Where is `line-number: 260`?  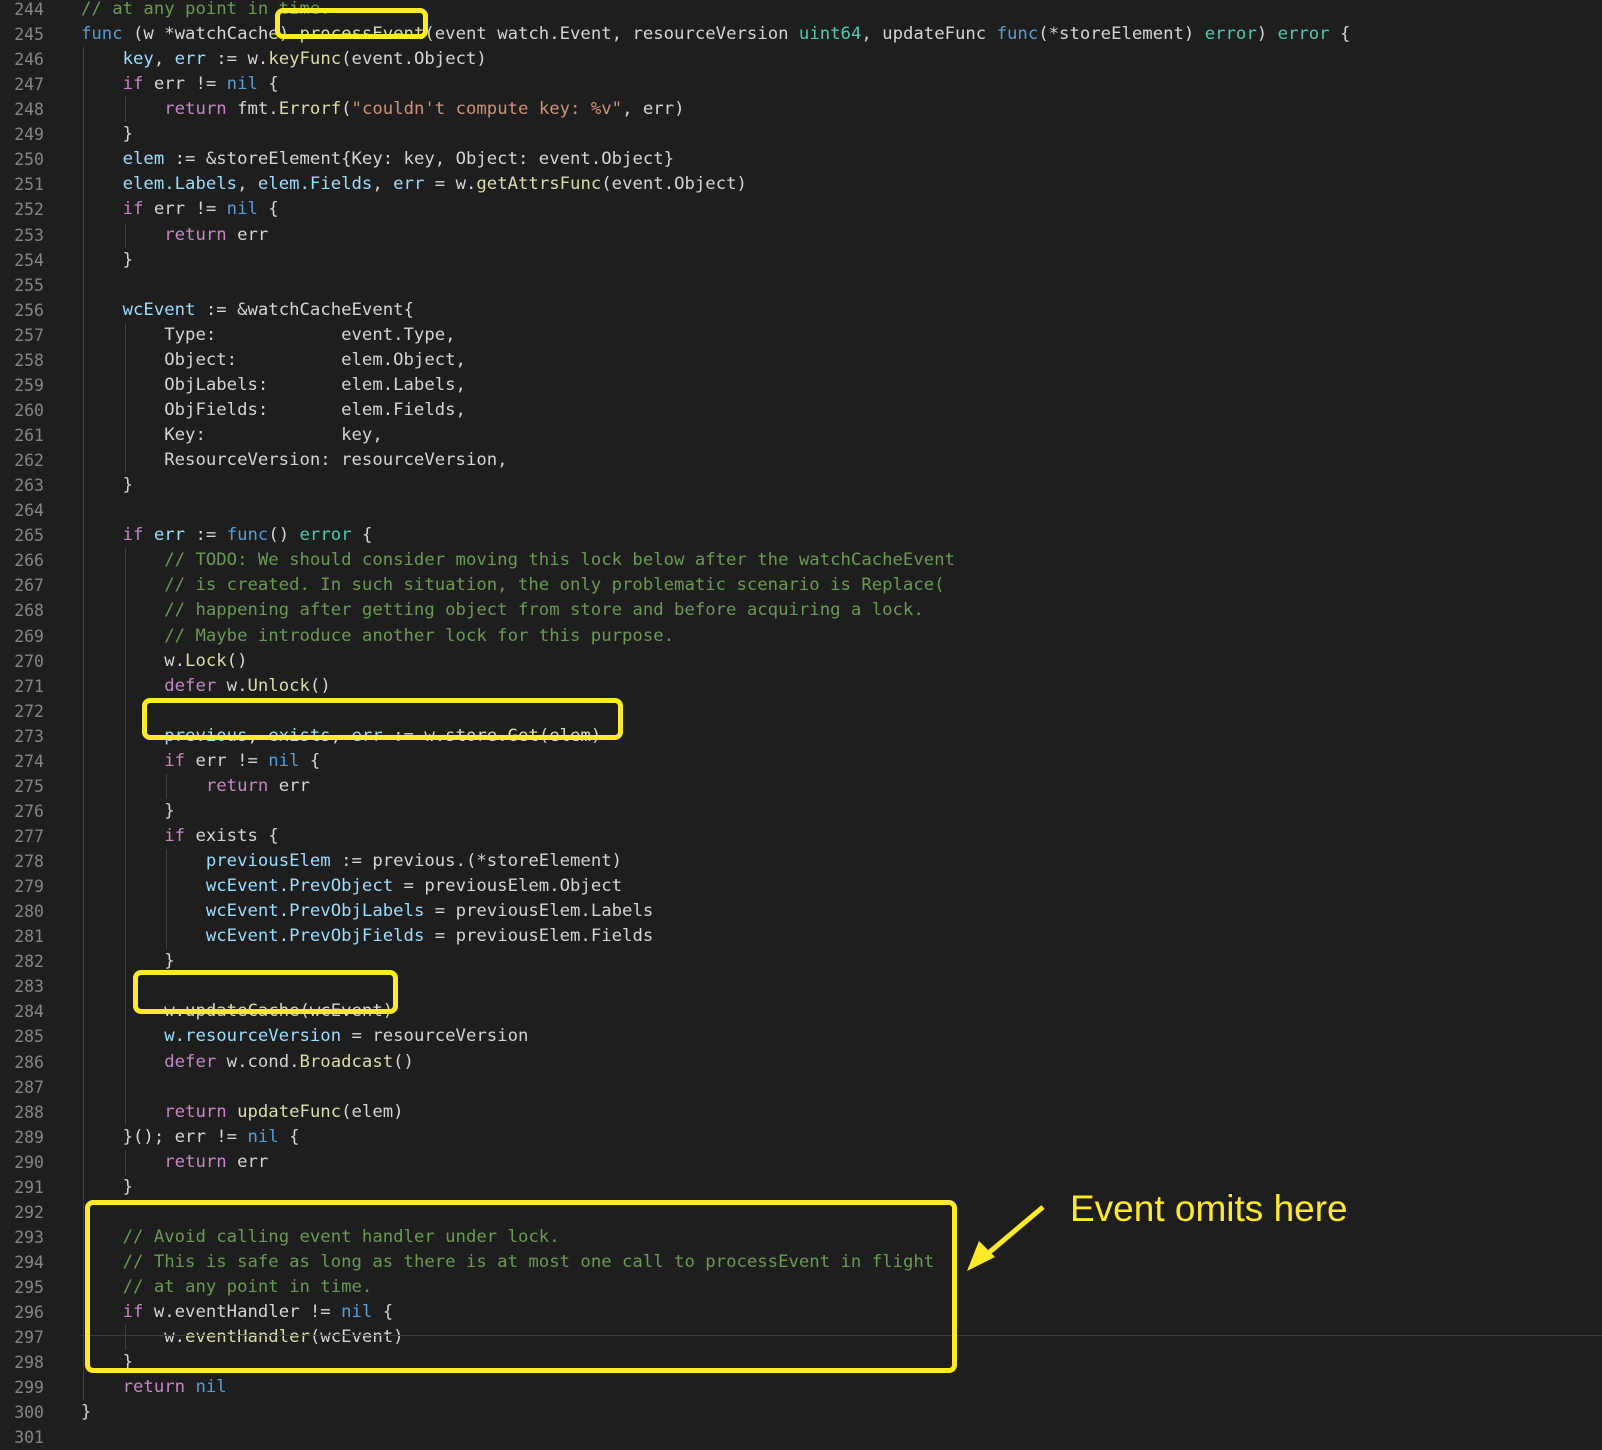
line-number: 260 is located at coordinates (29, 410).